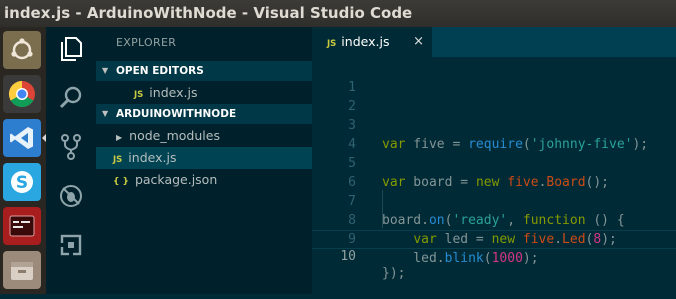  Describe the element at coordinates (22, 94) in the screenshot. I see `chrome-icon` at that location.